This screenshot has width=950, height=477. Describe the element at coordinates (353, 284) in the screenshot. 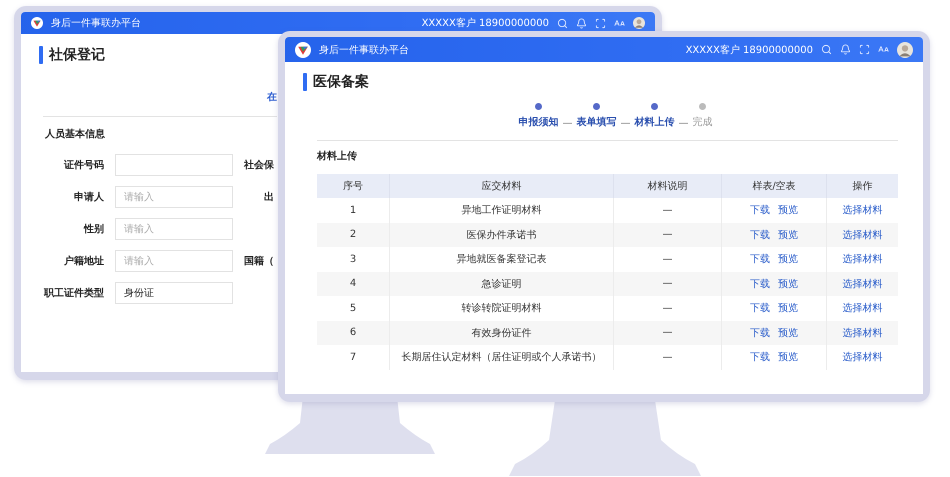

I see `table-cell: 4` at that location.